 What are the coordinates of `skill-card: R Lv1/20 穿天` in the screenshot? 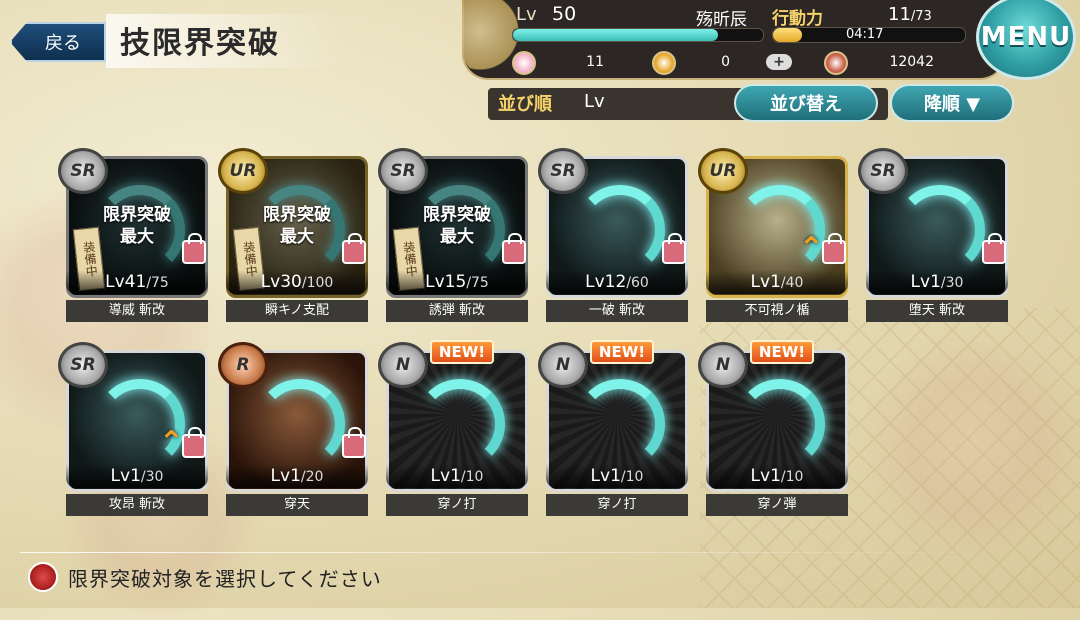 It's located at (295, 429).